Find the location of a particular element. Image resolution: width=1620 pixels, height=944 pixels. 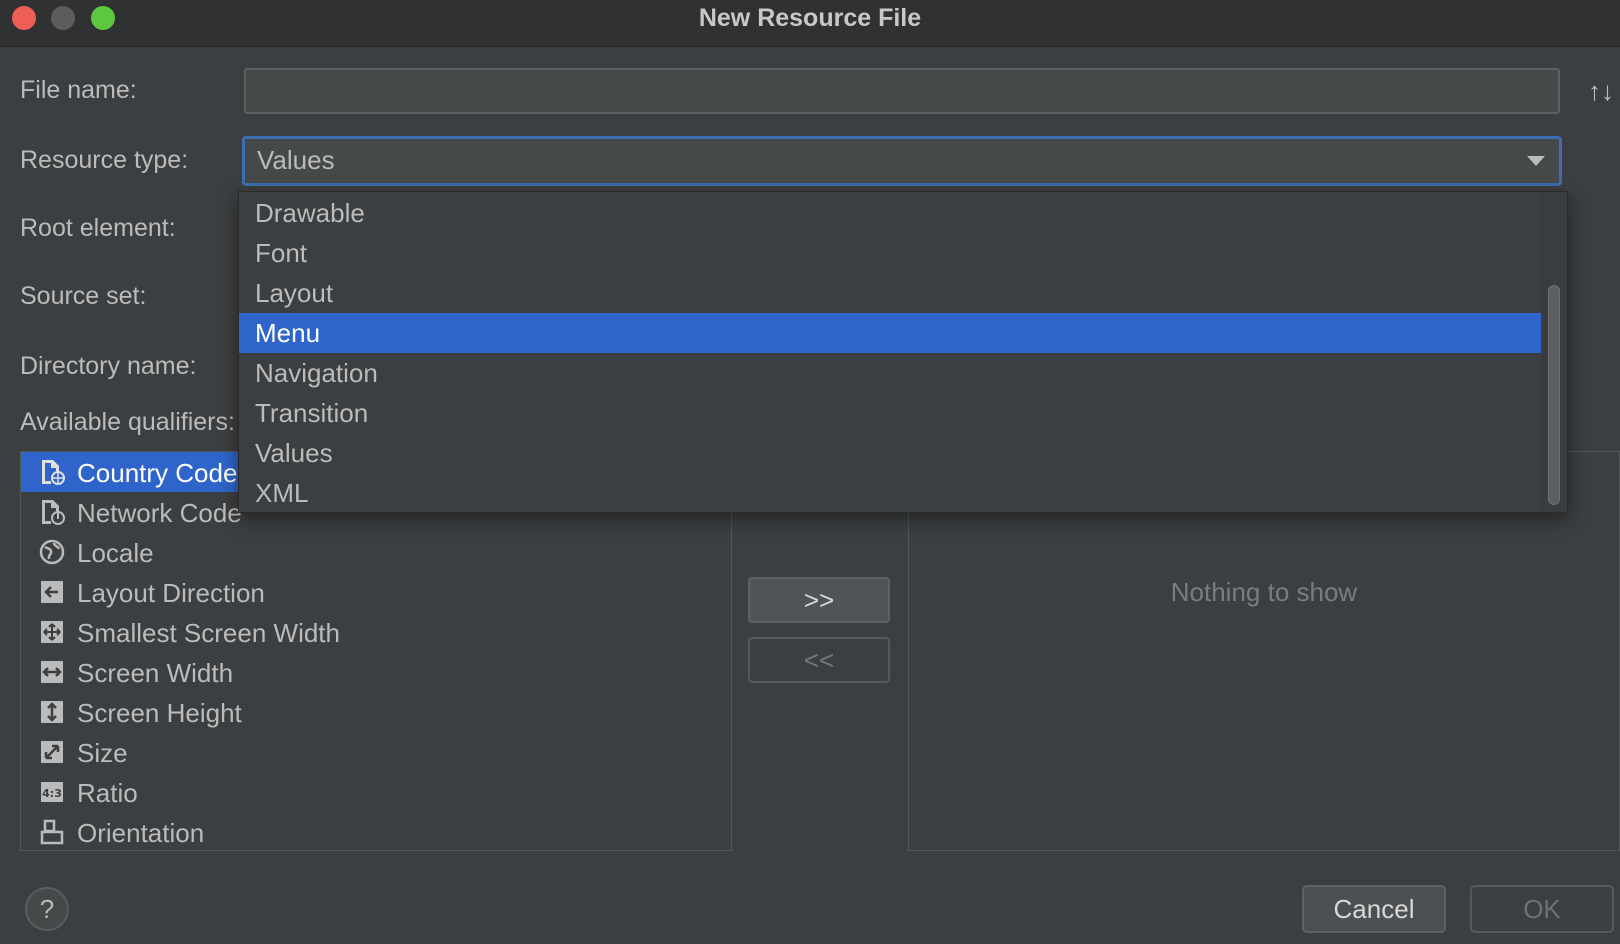

remove-qualifier-button: << is located at coordinates (819, 660).